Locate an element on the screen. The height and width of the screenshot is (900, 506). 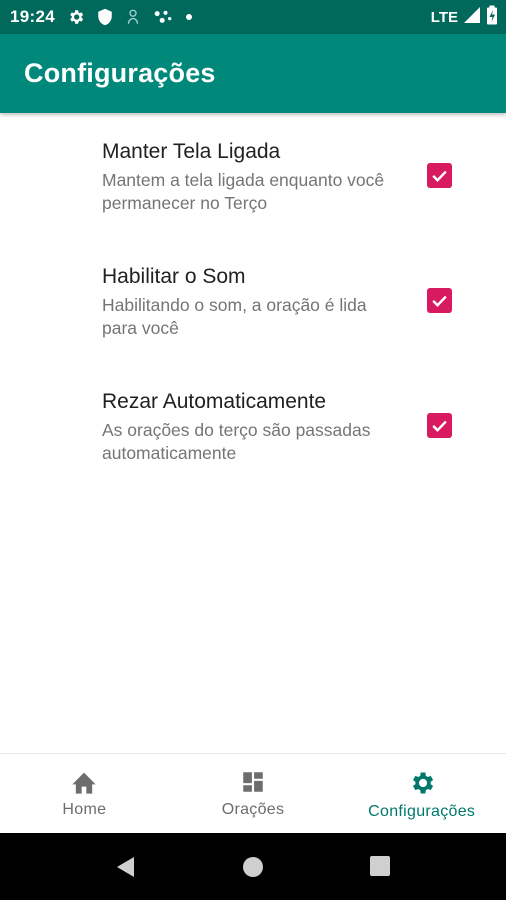
keep-screen-on-checkbox is located at coordinates (439, 175).